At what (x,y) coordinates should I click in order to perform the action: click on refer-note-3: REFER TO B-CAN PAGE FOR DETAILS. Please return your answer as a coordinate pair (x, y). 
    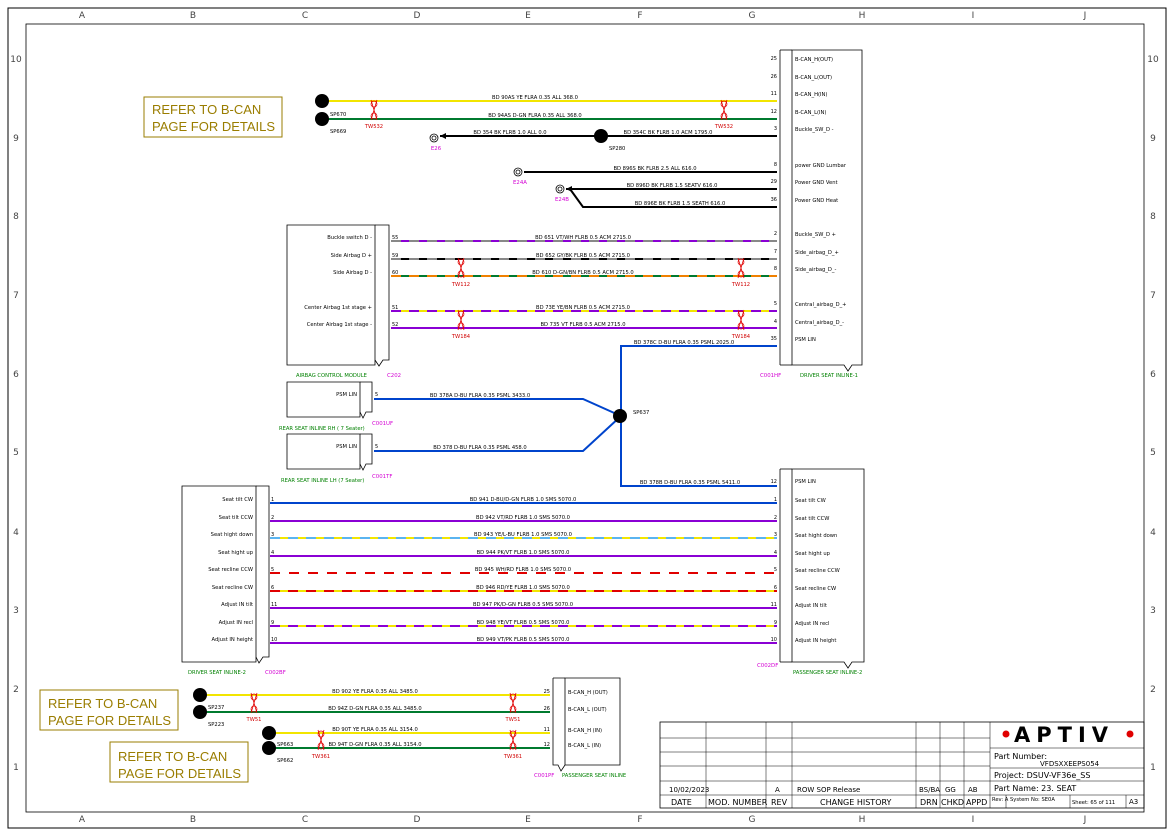
    Looking at the image, I should click on (179, 762).